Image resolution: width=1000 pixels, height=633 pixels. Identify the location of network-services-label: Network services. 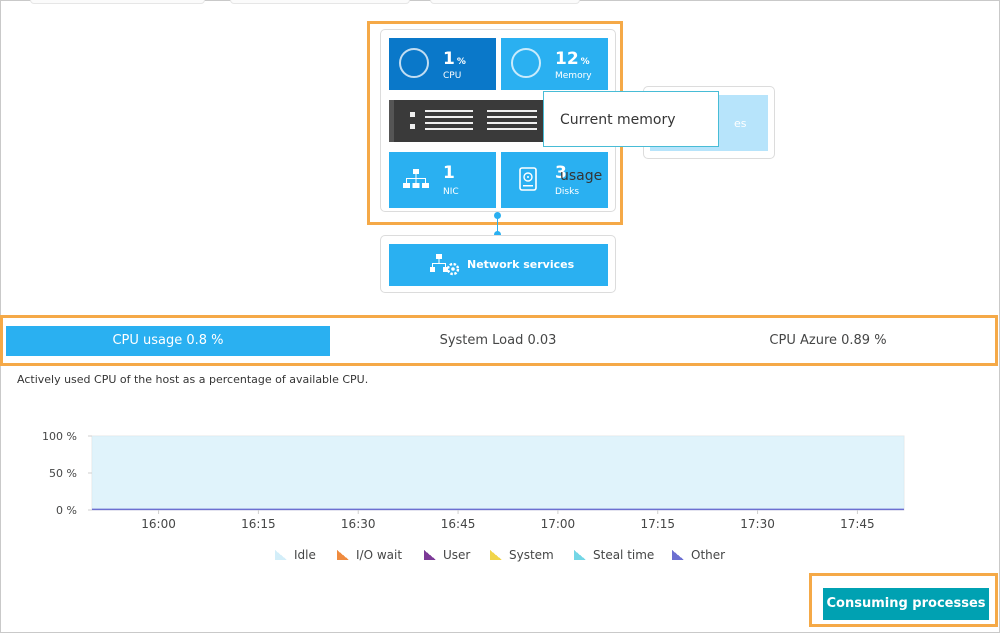
(521, 264).